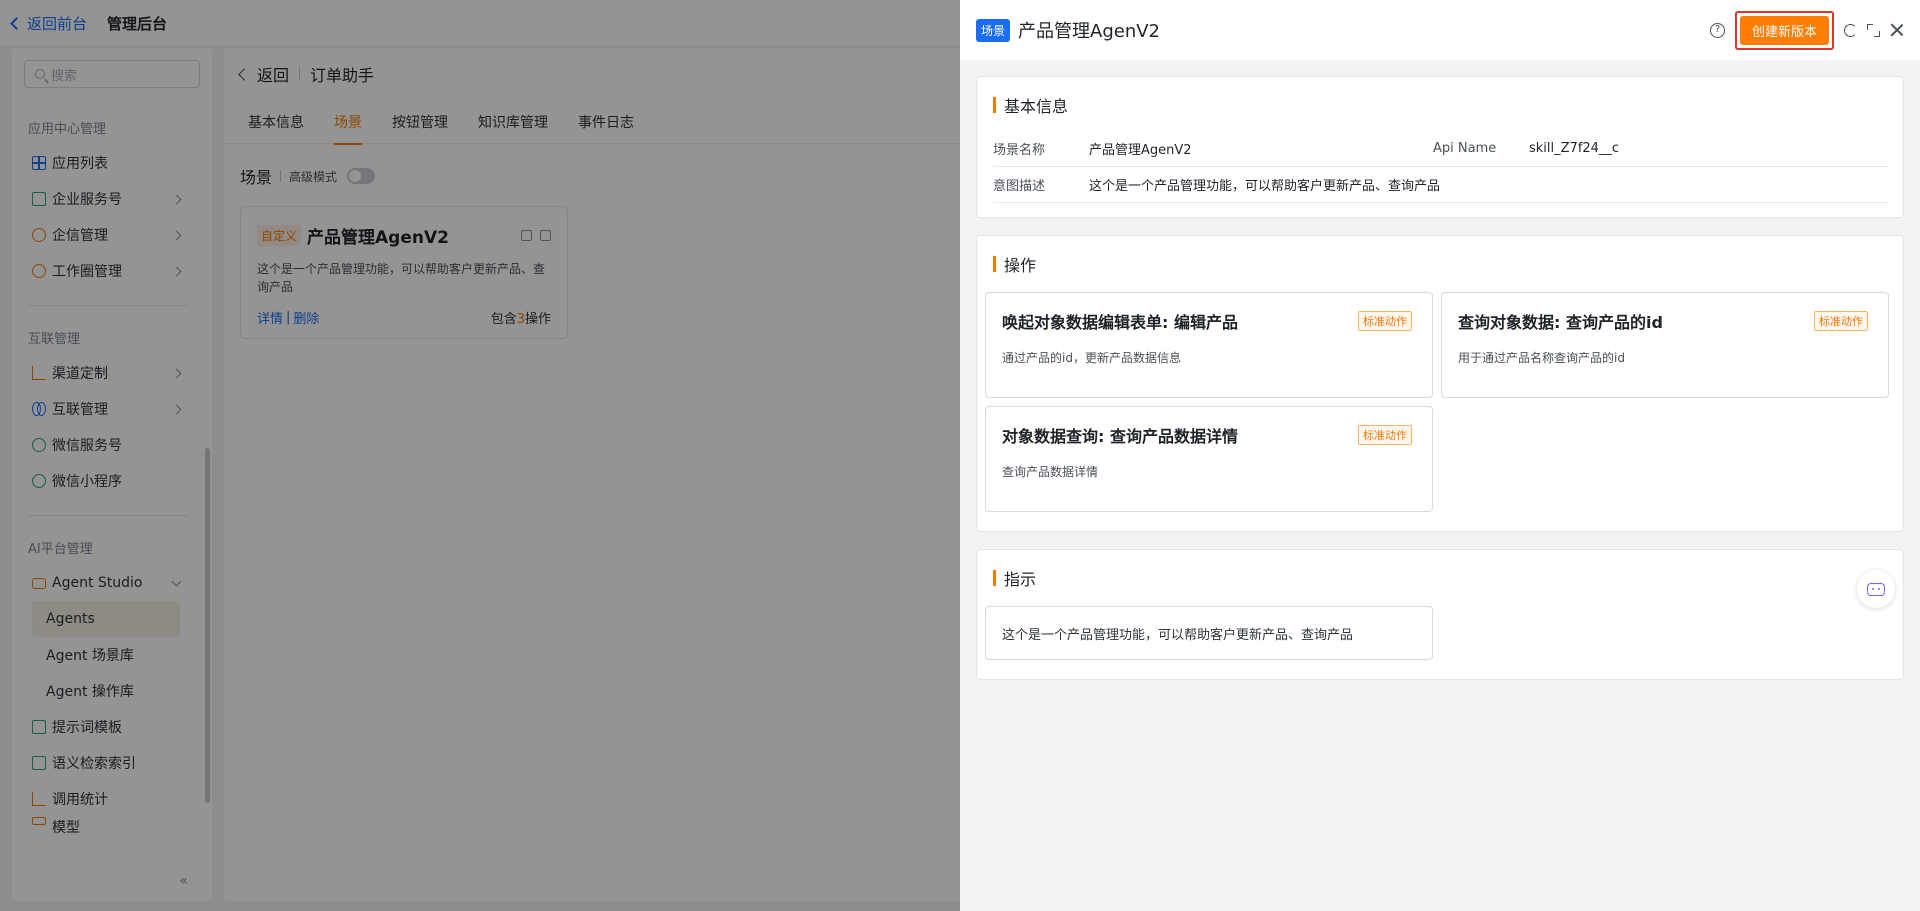 The image size is (1920, 911). What do you see at coordinates (1717, 30) in the screenshot?
I see `help-icon: ?` at bounding box center [1717, 30].